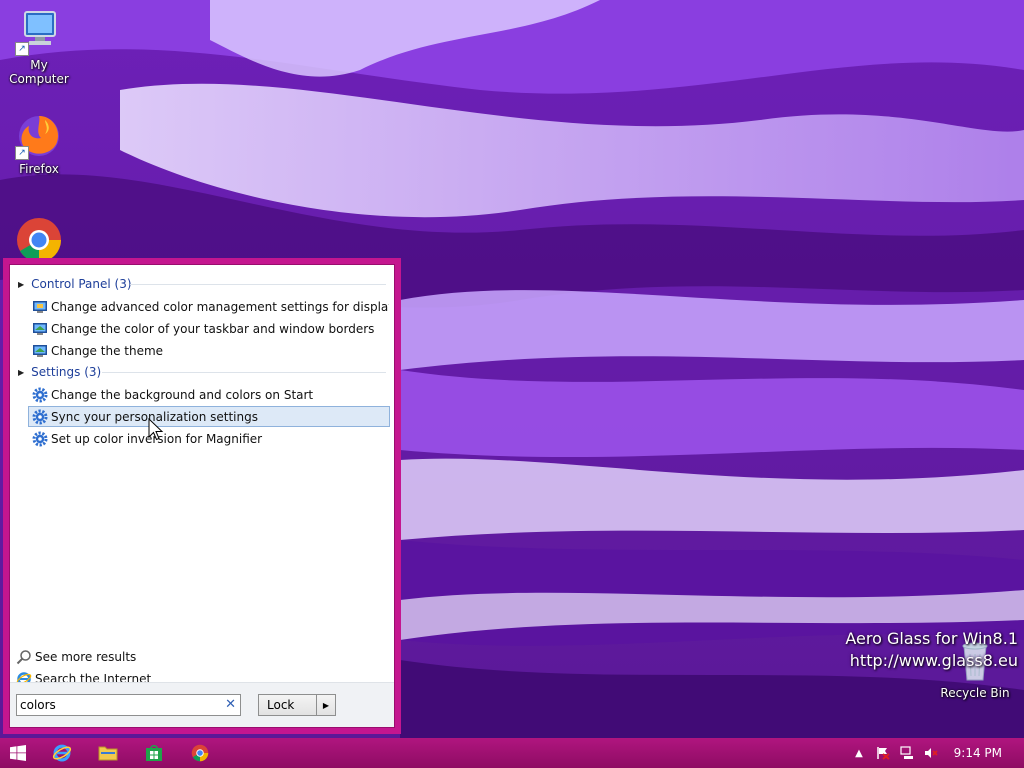 The width and height of the screenshot is (1024, 768). What do you see at coordinates (81, 284) in the screenshot?
I see `group-header-label: Control Panel (3)` at bounding box center [81, 284].